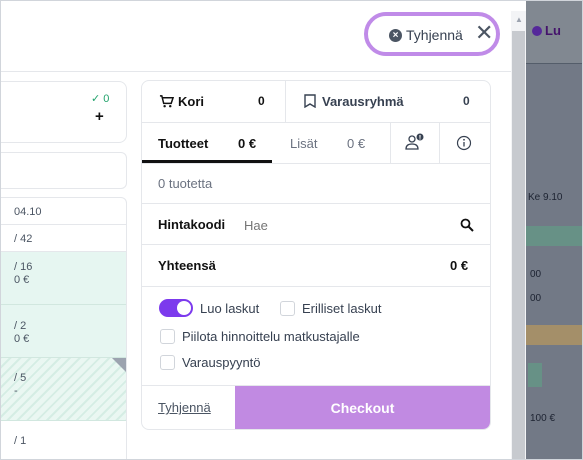 This screenshot has width=583, height=460. What do you see at coordinates (518, 245) in the screenshot?
I see `scrollbar-thumb` at bounding box center [518, 245].